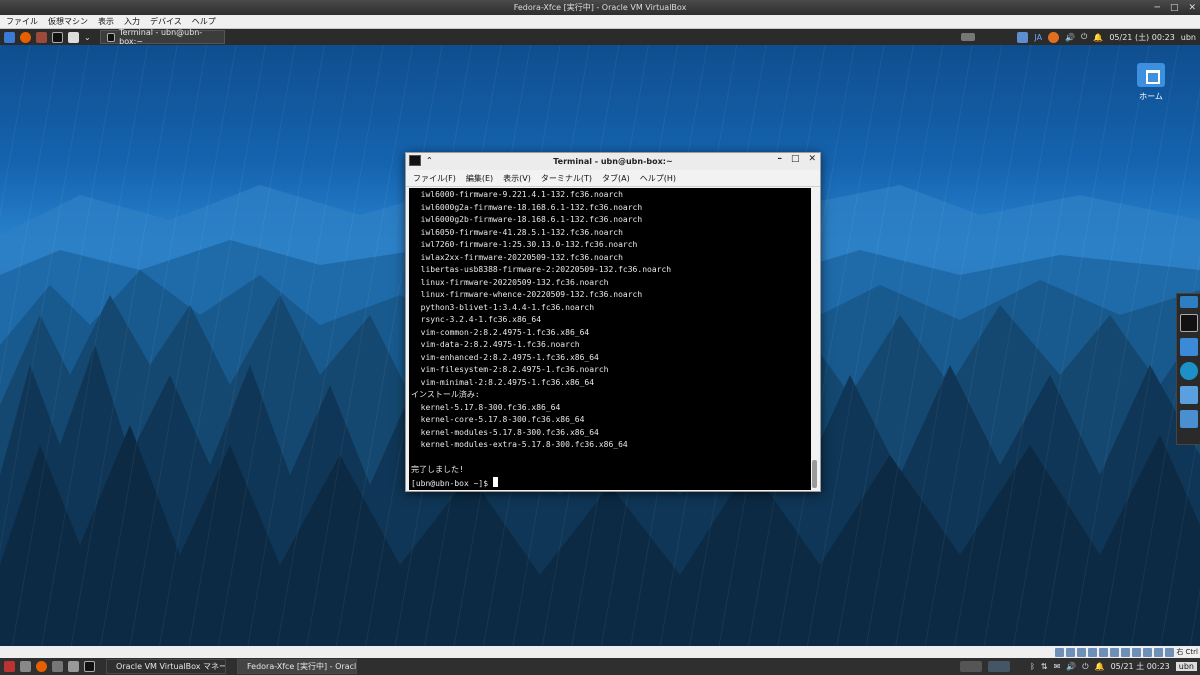  What do you see at coordinates (25, 666) in the screenshot?
I see `host-files-icon` at bounding box center [25, 666].